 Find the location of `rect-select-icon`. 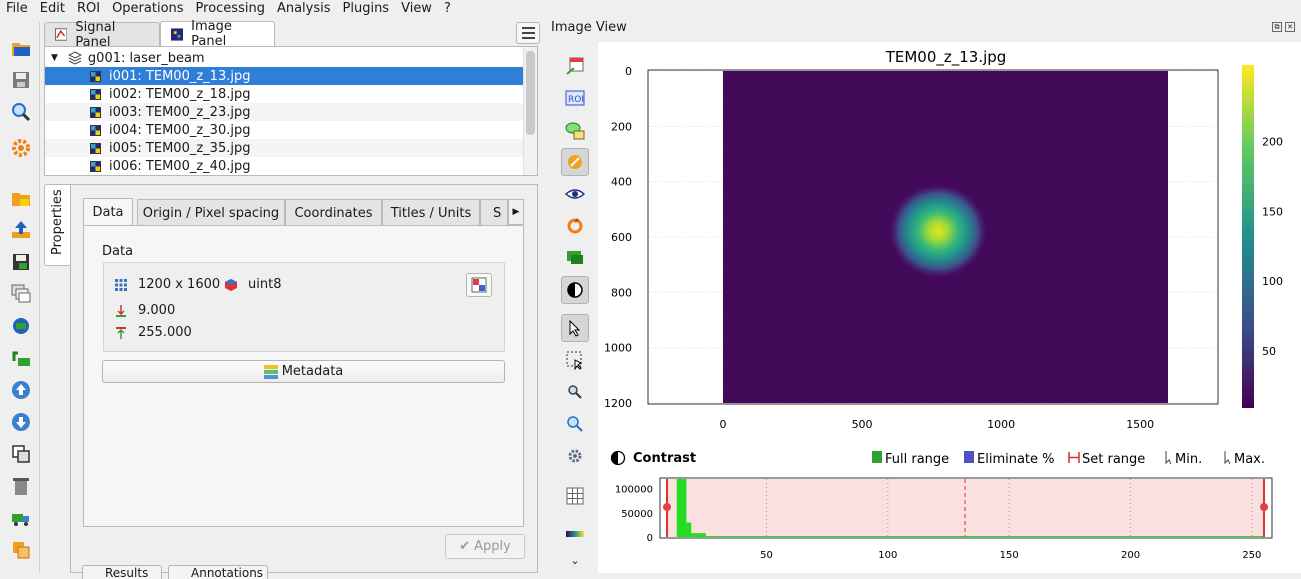

rect-select-icon is located at coordinates (574, 360).